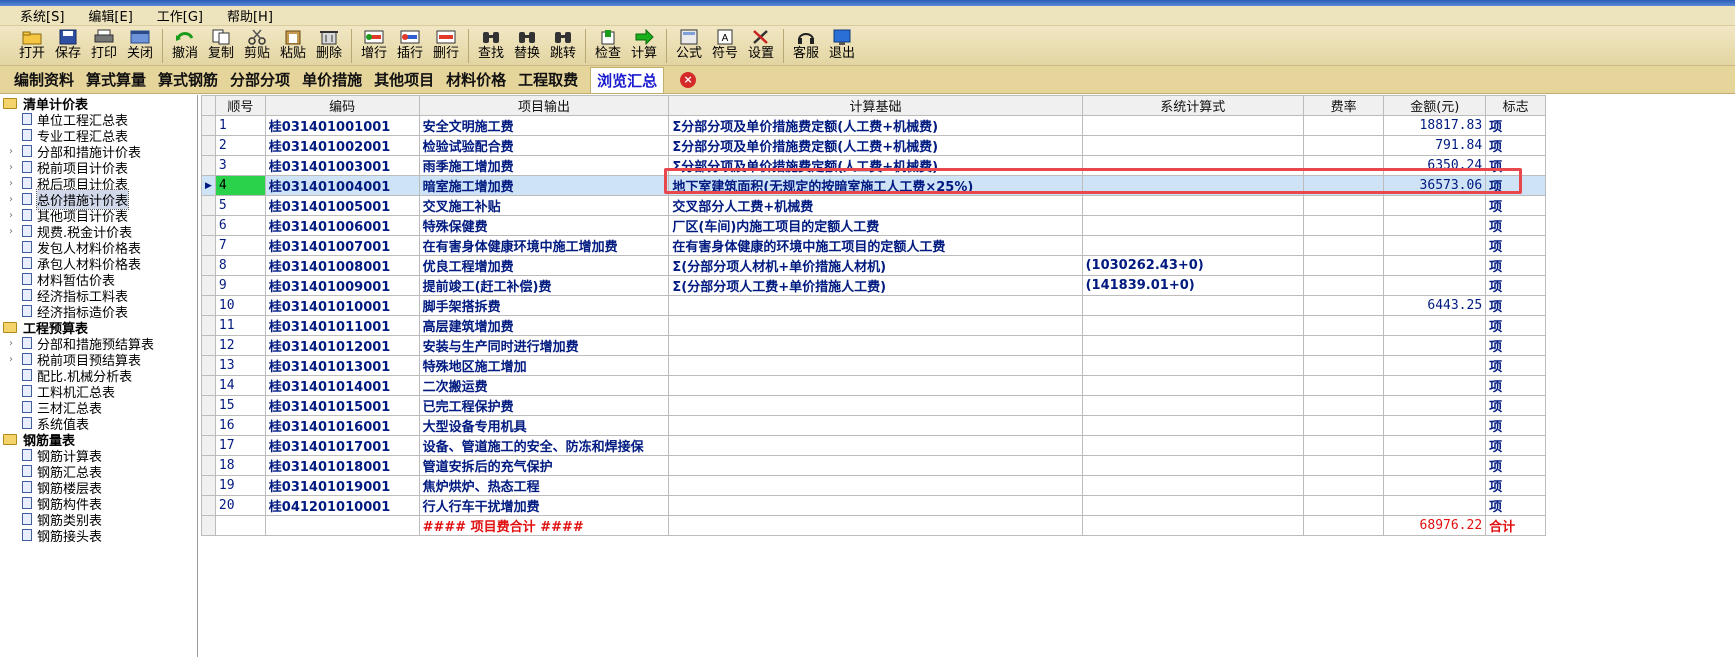  What do you see at coordinates (1192, 525) in the screenshot?
I see `total-cell-formula` at bounding box center [1192, 525].